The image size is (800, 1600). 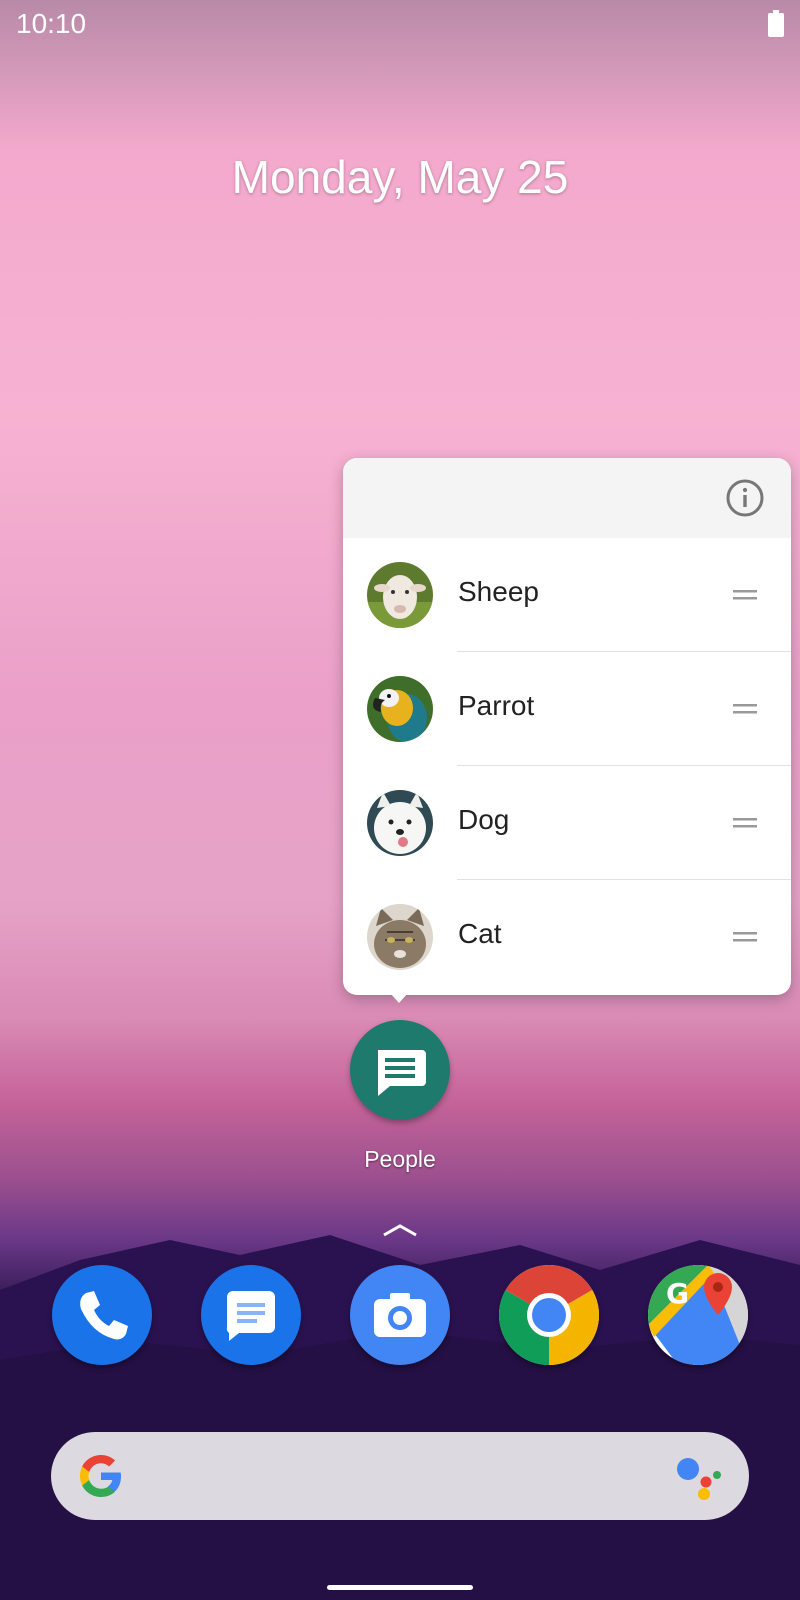 I want to click on people-app-icon, so click(x=400, y=1070).